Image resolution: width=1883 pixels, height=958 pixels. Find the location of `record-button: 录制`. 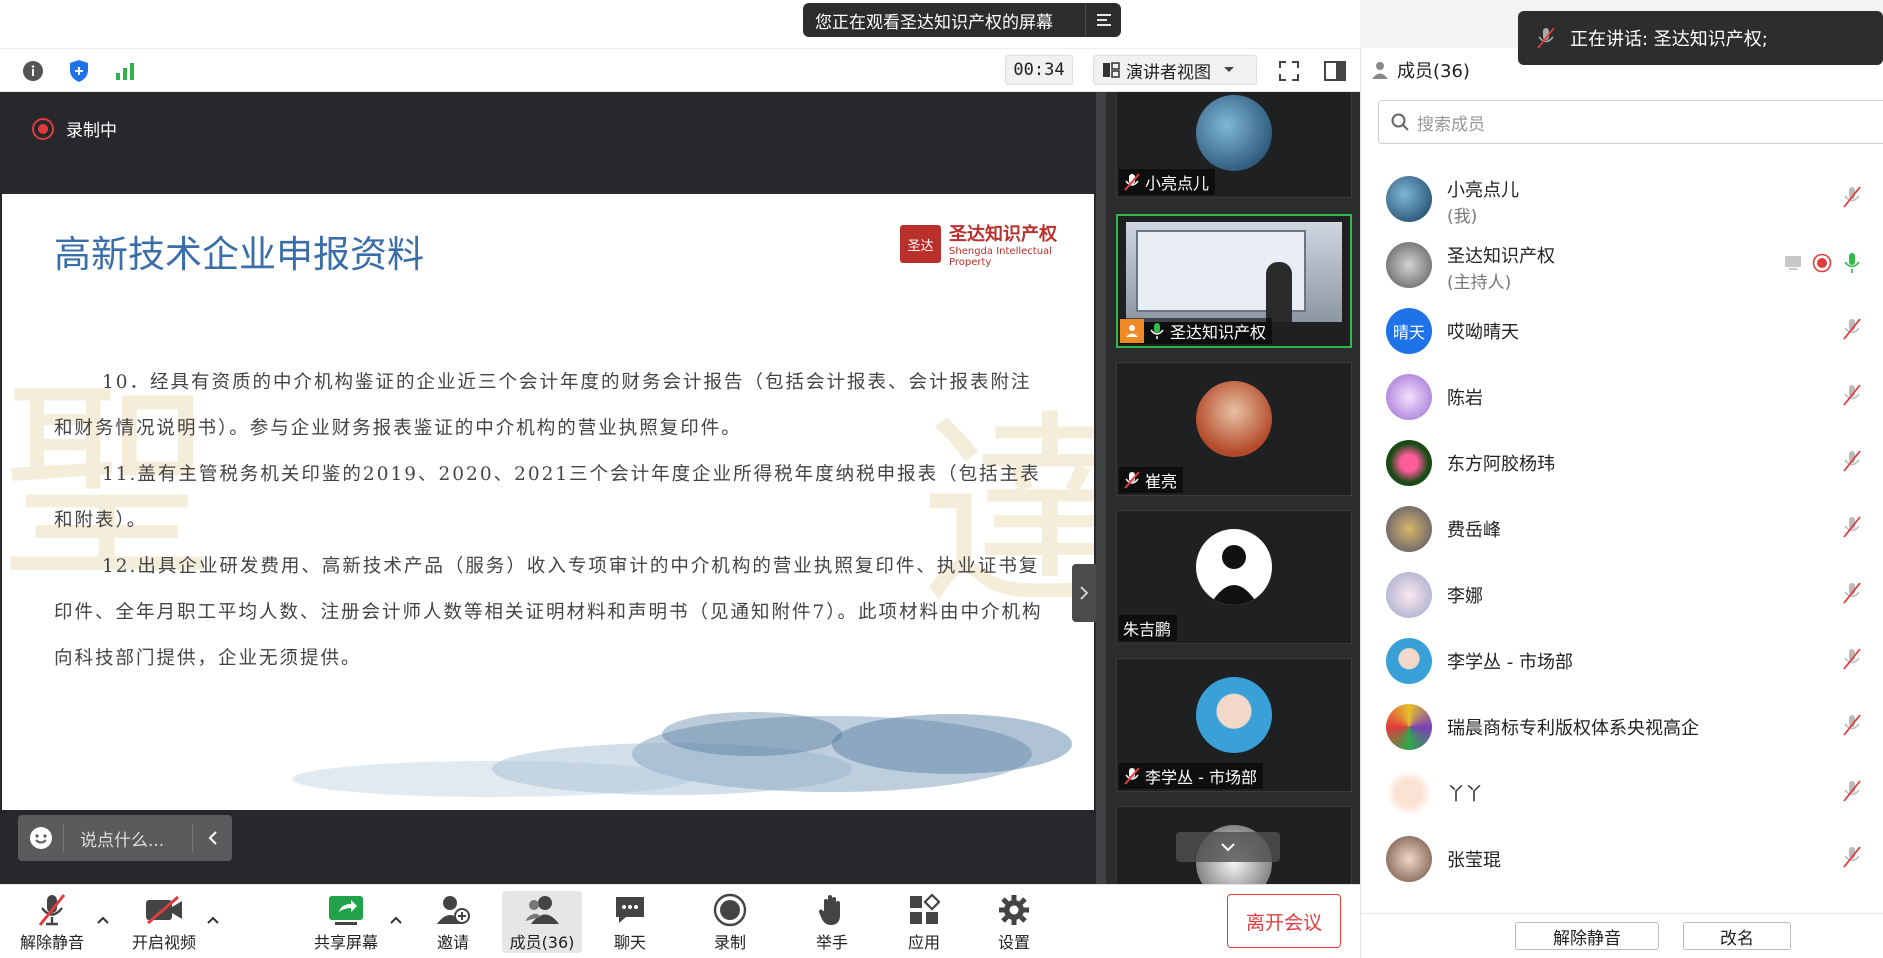

record-button: 录制 is located at coordinates (730, 922).